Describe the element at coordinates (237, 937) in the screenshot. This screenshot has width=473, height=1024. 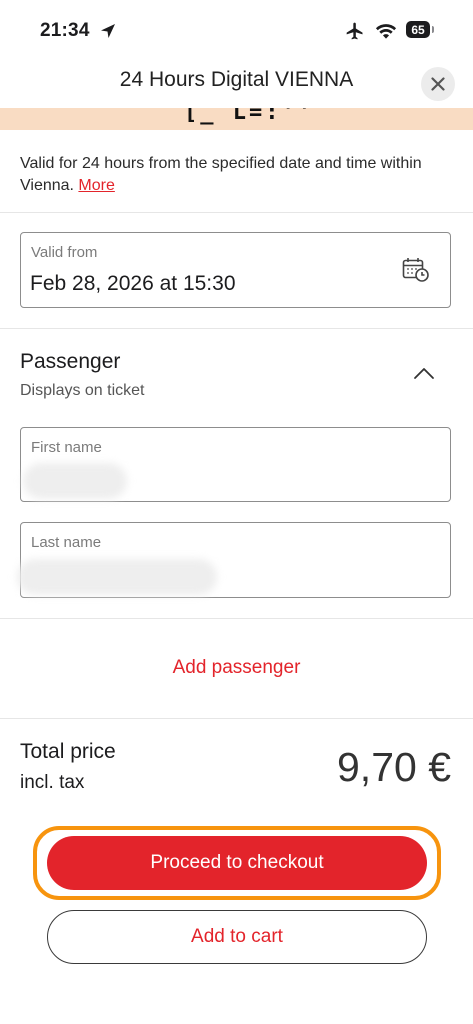
I see `add-to-cart-button: Add to cart` at that location.